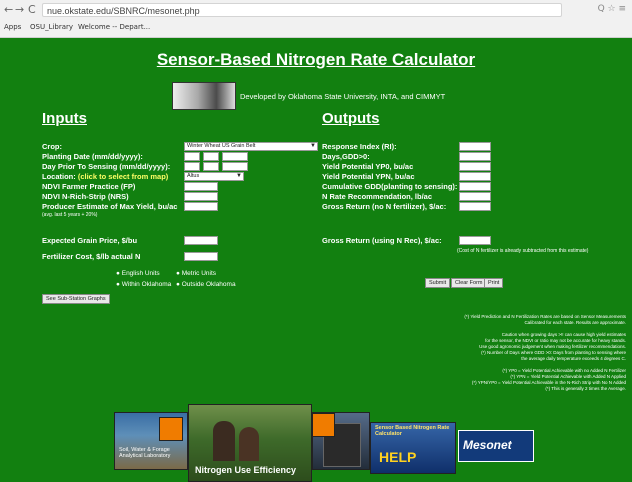 Image resolution: width=632 pixels, height=482 pixels. I want to click on max-yield-label: Producer Estimate of Max Yield, bu/ac, so click(110, 206).